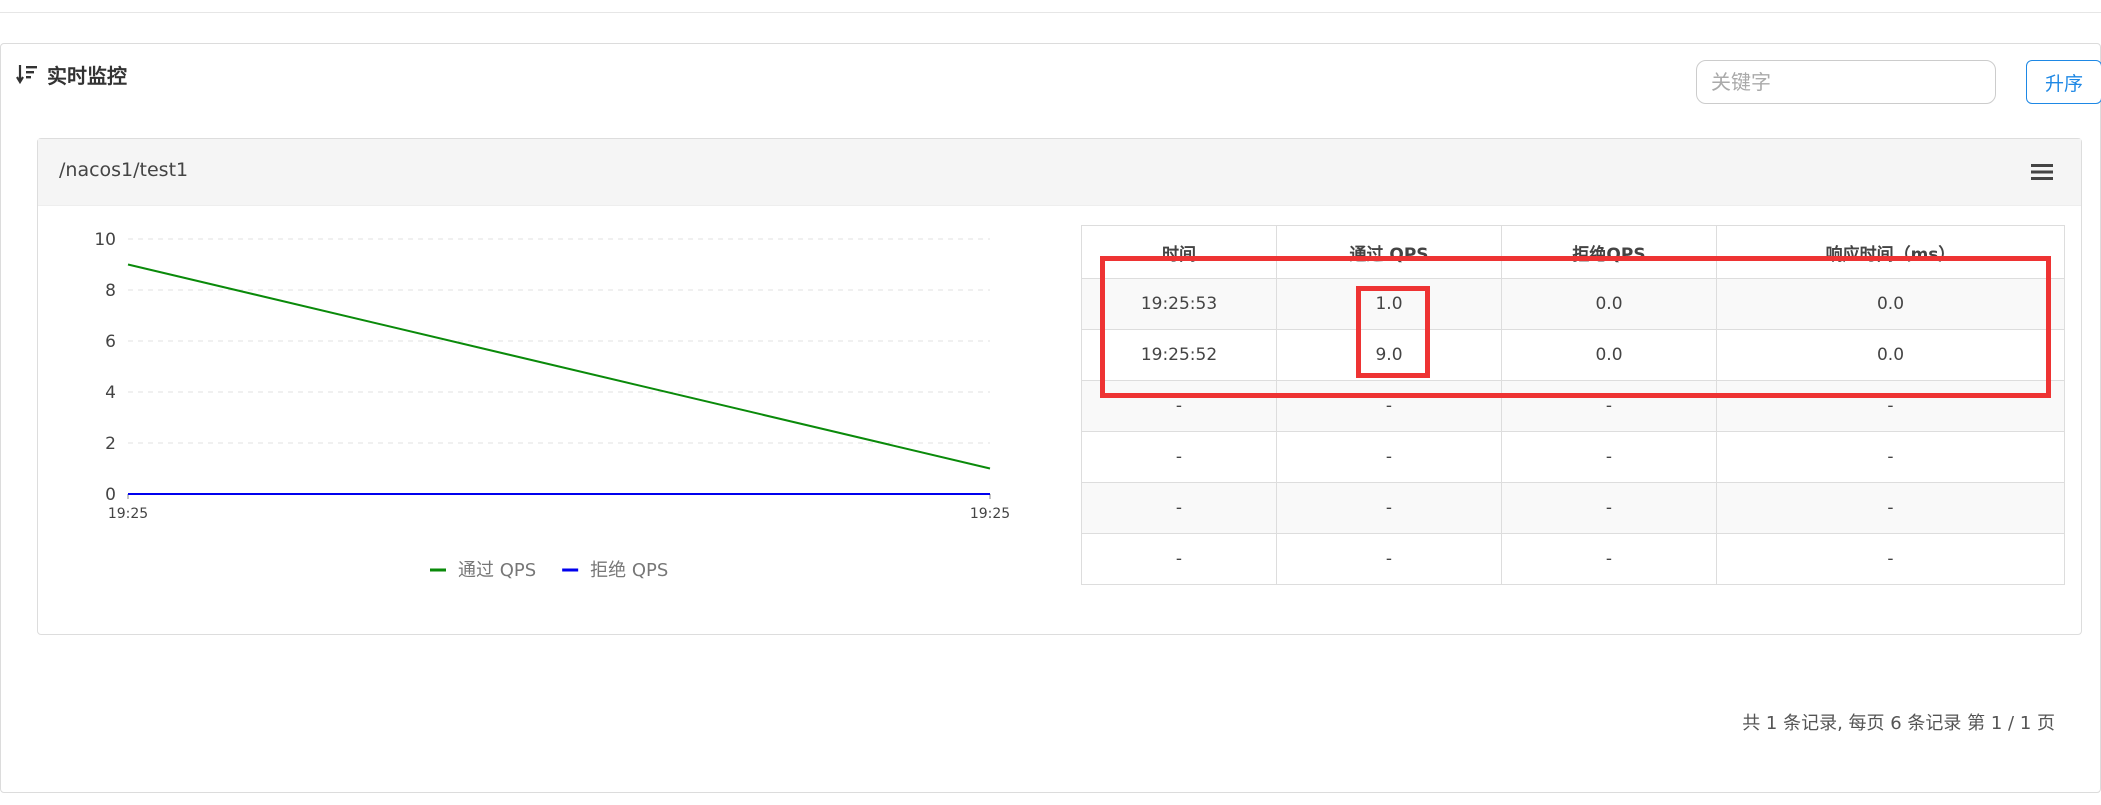 The image size is (2101, 805). I want to click on y-tick-label: 0, so click(110, 495).